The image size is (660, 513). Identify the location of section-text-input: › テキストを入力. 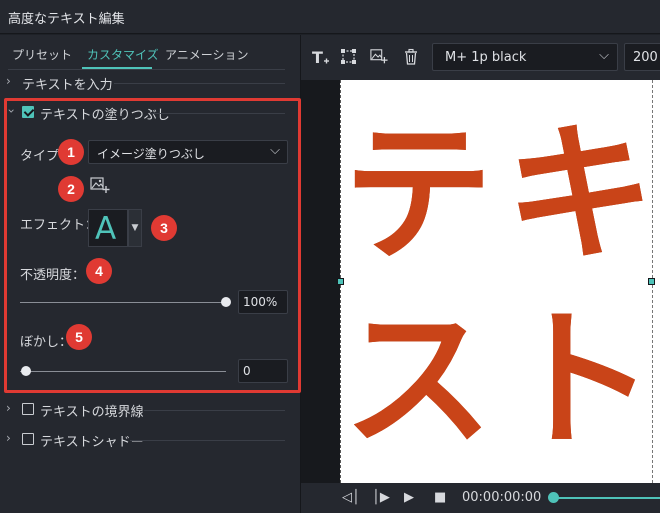
(150, 83).